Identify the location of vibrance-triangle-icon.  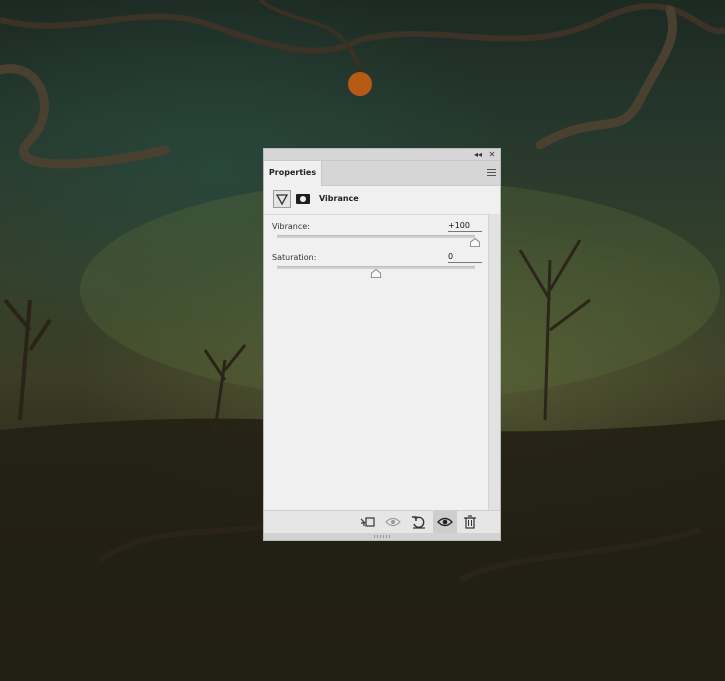
(282, 199).